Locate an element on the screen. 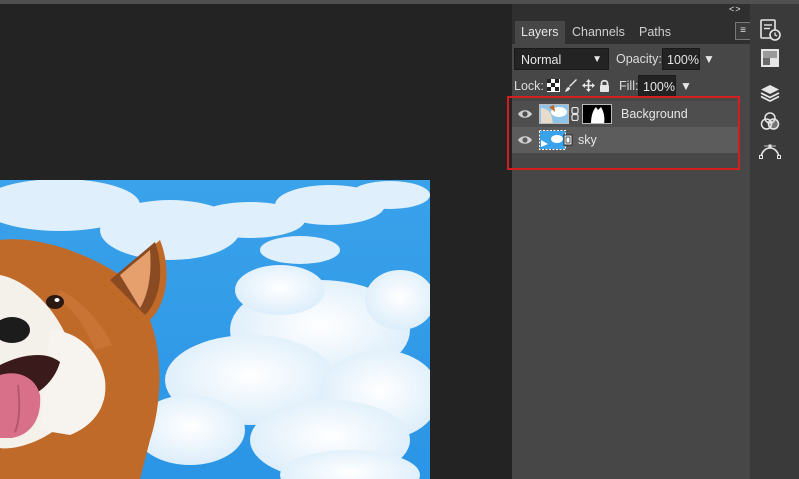 Image resolution: width=799 pixels, height=479 pixels. lock-move-icon is located at coordinates (588, 85).